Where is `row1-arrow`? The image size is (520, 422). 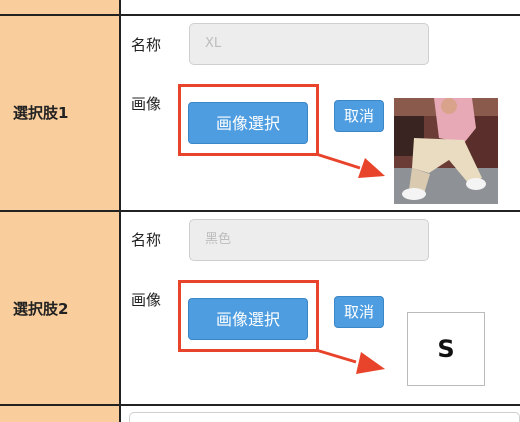
row1-arrow is located at coordinates (350, 165).